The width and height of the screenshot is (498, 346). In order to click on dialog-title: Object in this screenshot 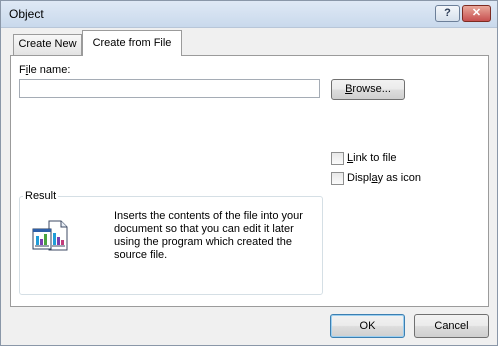, I will do `click(26, 14)`.